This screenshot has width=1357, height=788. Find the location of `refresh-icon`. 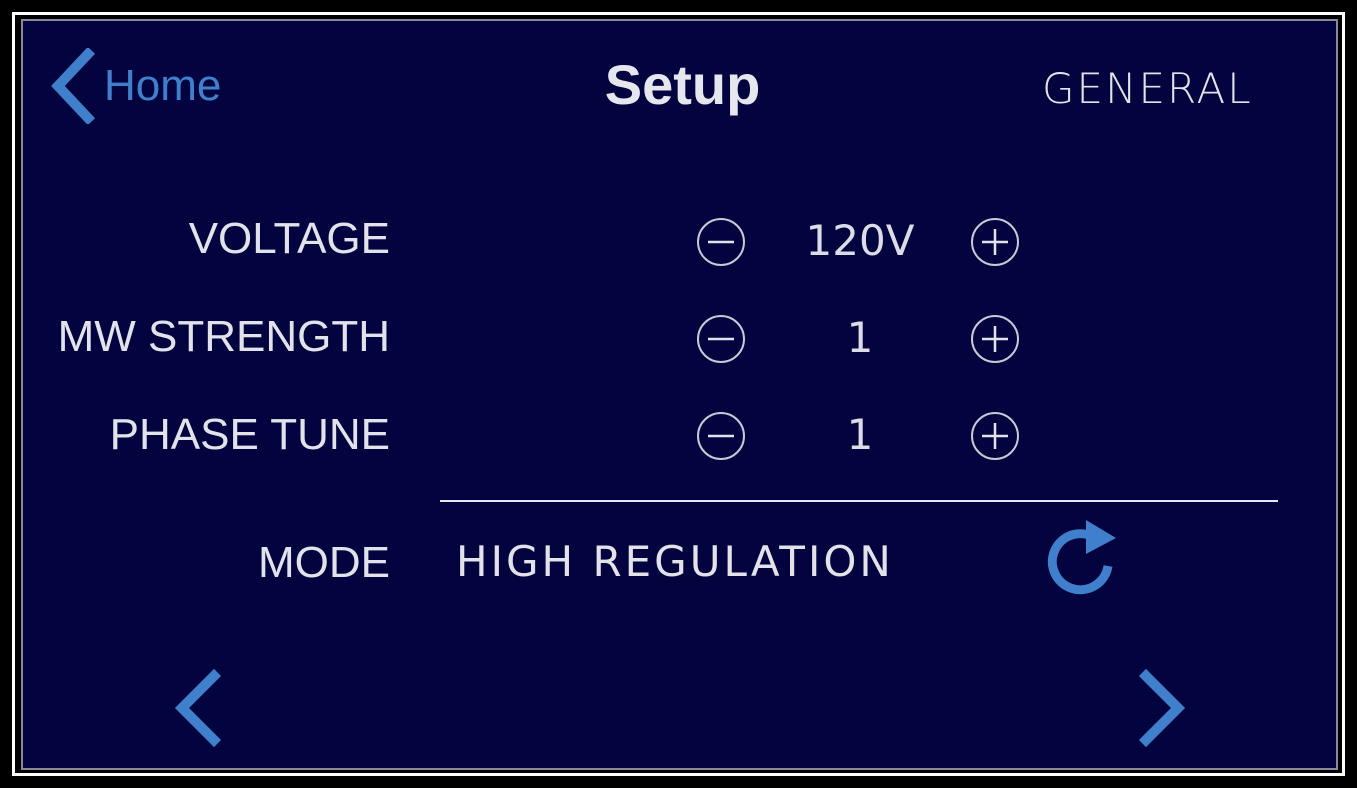

refresh-icon is located at coordinates (1081, 557).